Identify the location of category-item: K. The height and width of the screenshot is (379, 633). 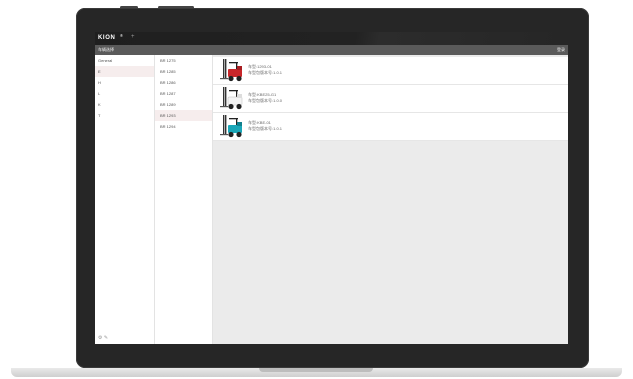
(124, 104).